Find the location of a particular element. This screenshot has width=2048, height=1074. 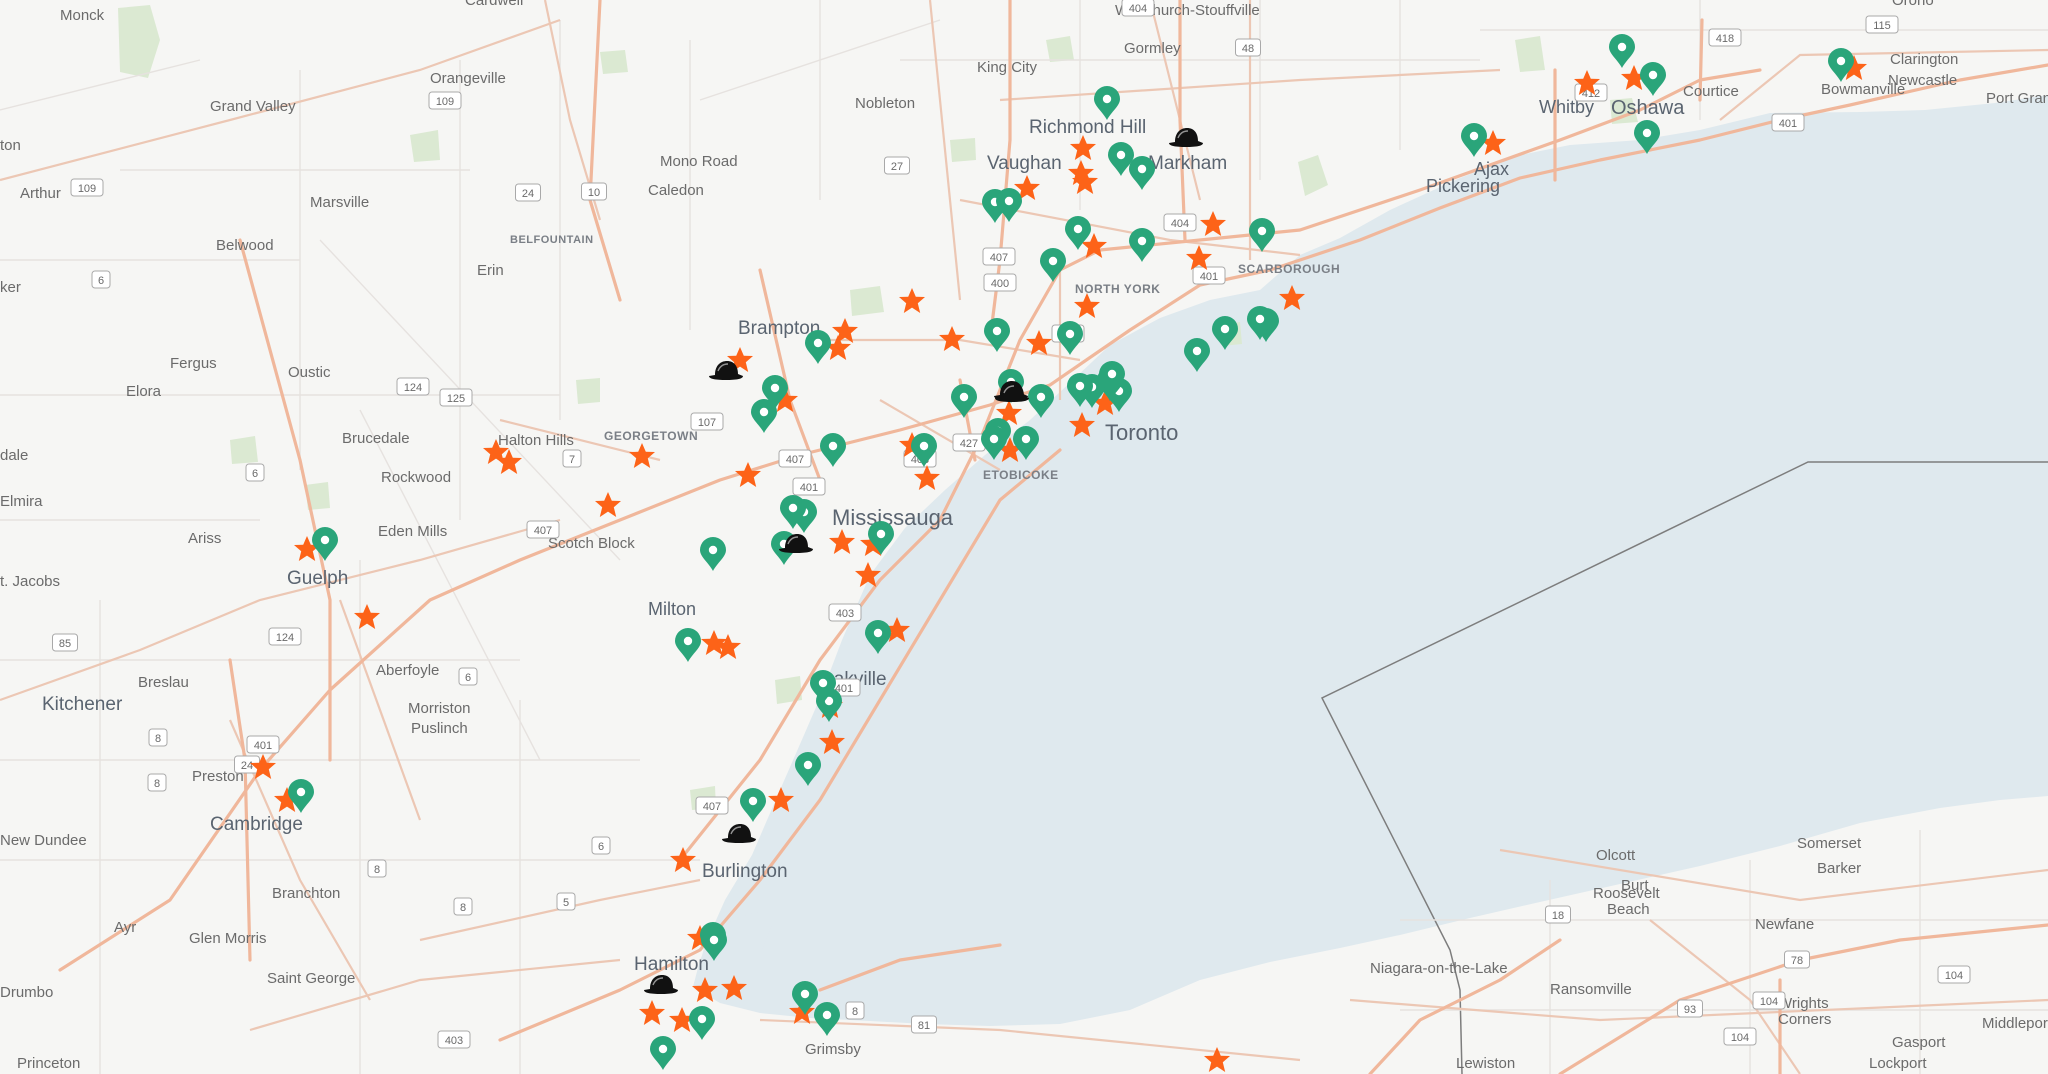

svg-text: 10 is located at coordinates (594, 193).